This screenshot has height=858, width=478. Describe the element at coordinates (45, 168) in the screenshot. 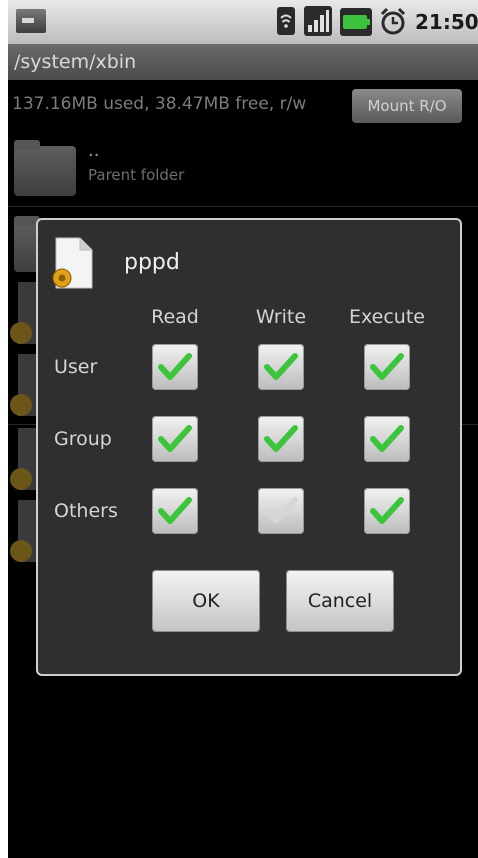

I see `folder-icon` at that location.